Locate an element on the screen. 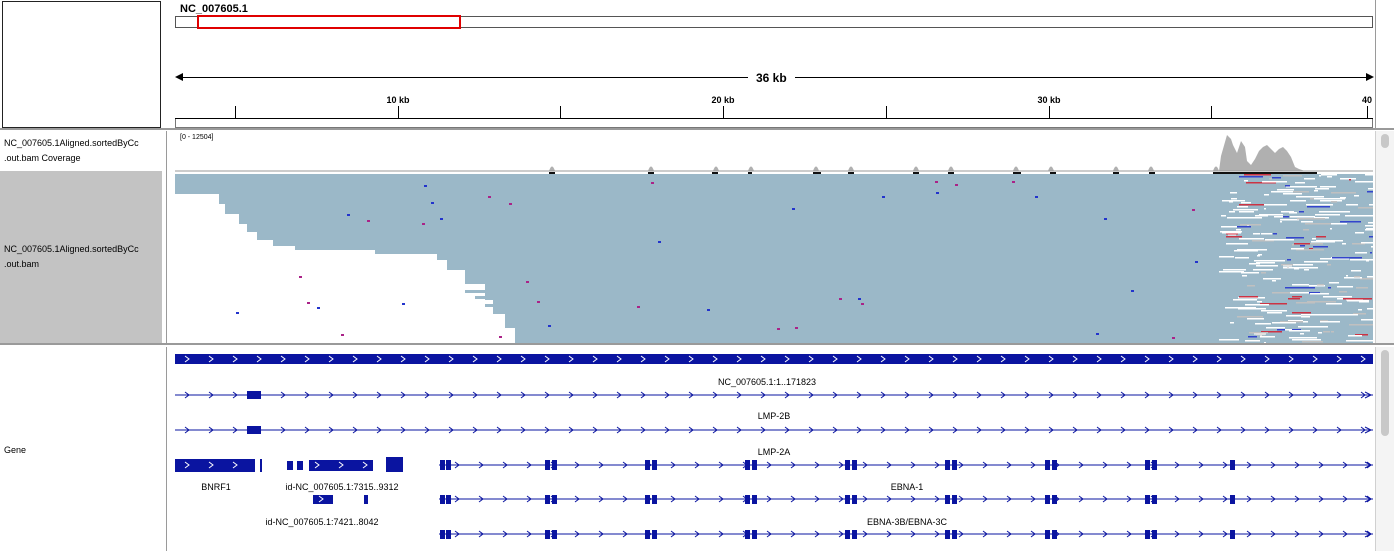 This screenshot has width=1394, height=551. gene-label: LMP-2B is located at coordinates (774, 416).